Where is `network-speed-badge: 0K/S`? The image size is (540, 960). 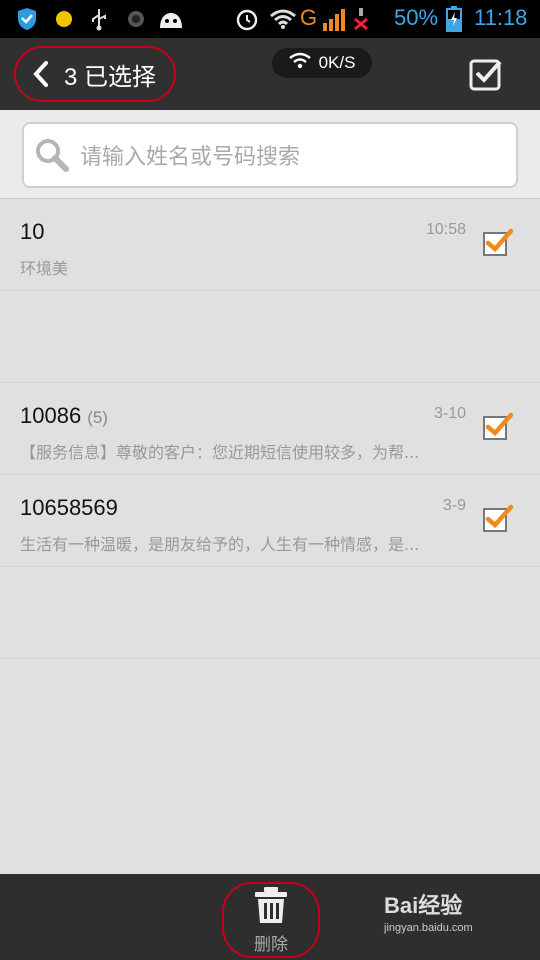 network-speed-badge: 0K/S is located at coordinates (322, 63).